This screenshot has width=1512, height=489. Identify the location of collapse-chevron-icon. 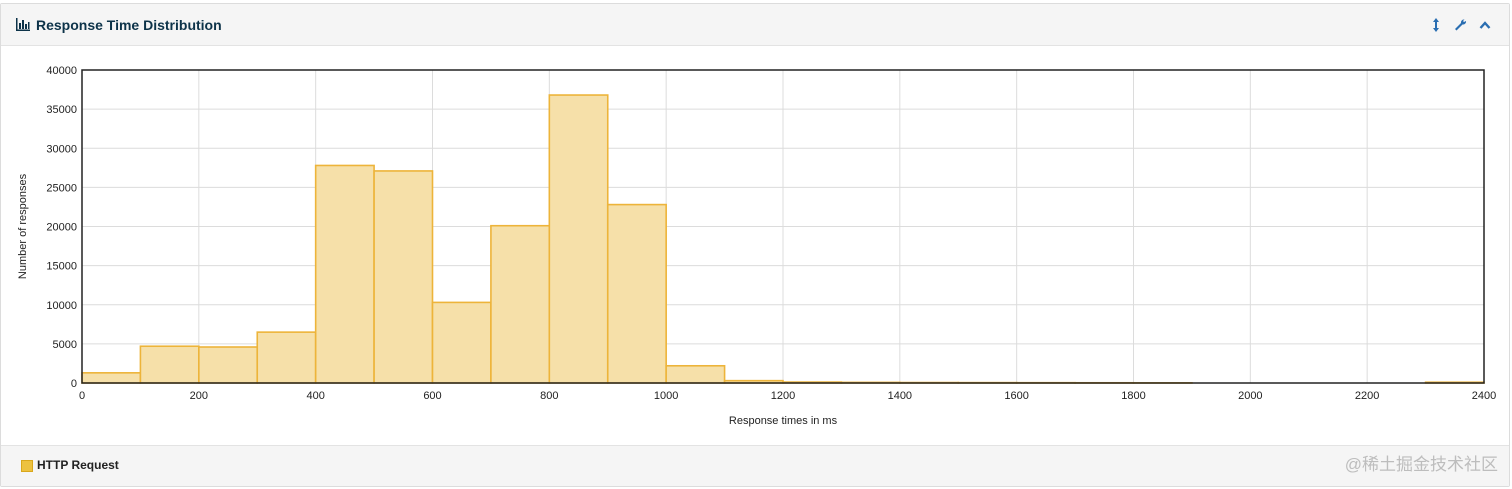
(1485, 25).